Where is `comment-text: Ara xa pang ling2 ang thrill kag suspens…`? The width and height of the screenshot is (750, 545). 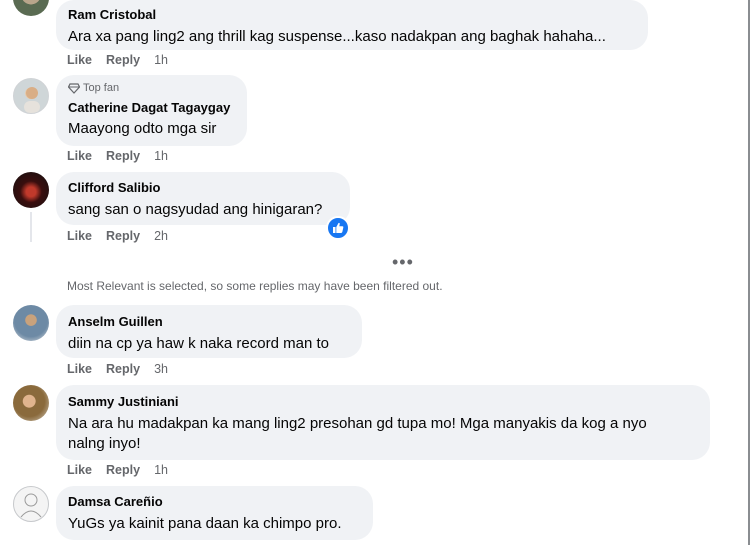
comment-text: Ara xa pang ling2 ang thrill kag suspens… is located at coordinates (337, 36).